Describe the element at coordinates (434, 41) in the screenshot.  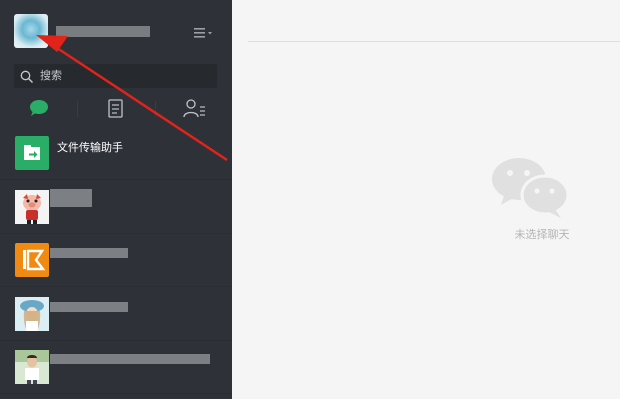
I see `header-divider` at that location.